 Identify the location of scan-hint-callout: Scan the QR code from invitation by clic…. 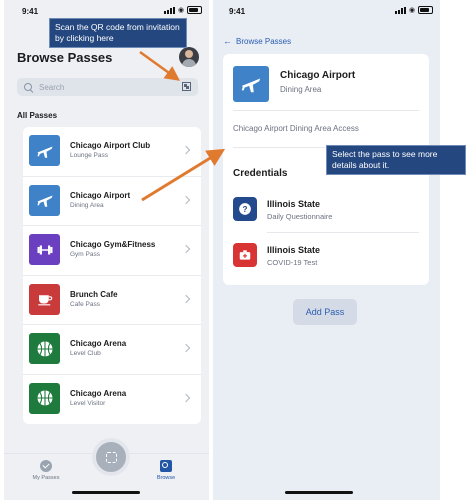
(118, 33).